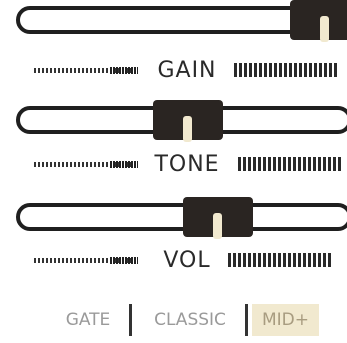  I want to click on vol-slider-thumb, so click(218, 218).